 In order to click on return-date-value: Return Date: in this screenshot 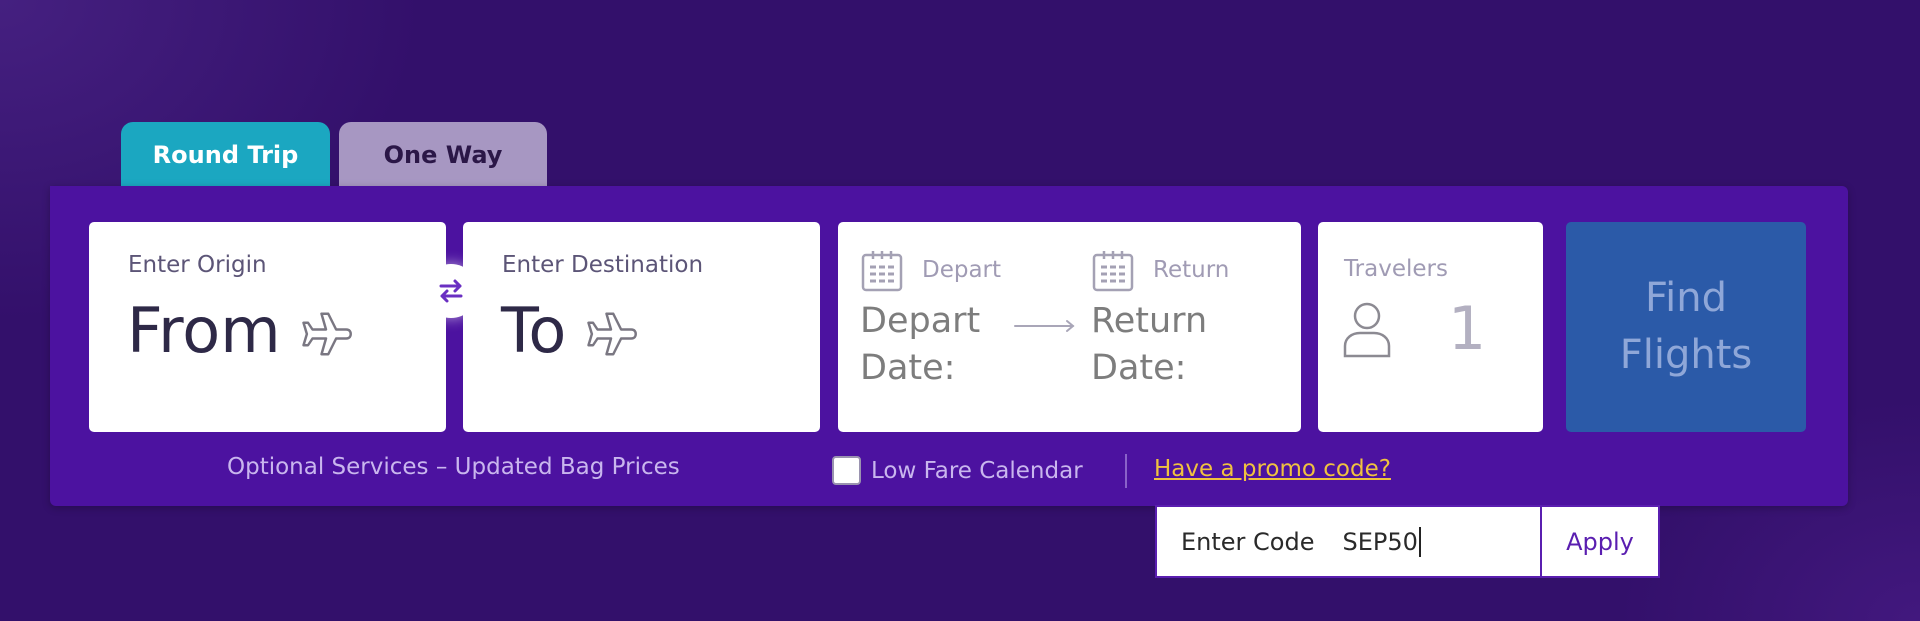, I will do `click(1171, 345)`.